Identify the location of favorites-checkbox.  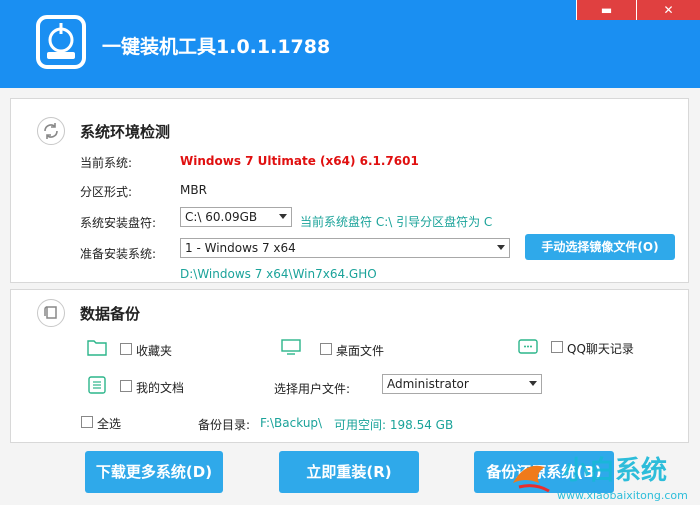
(126, 349).